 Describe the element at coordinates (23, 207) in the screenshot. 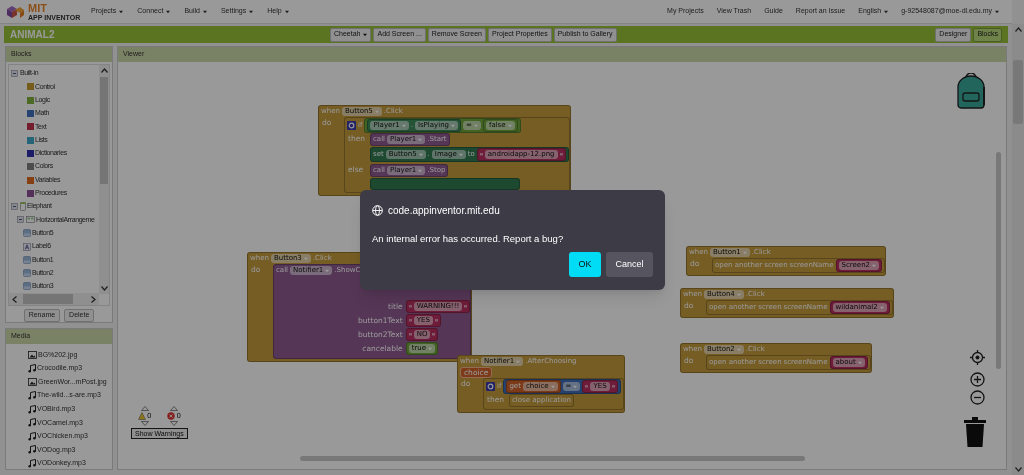

I see `phone-icon` at that location.